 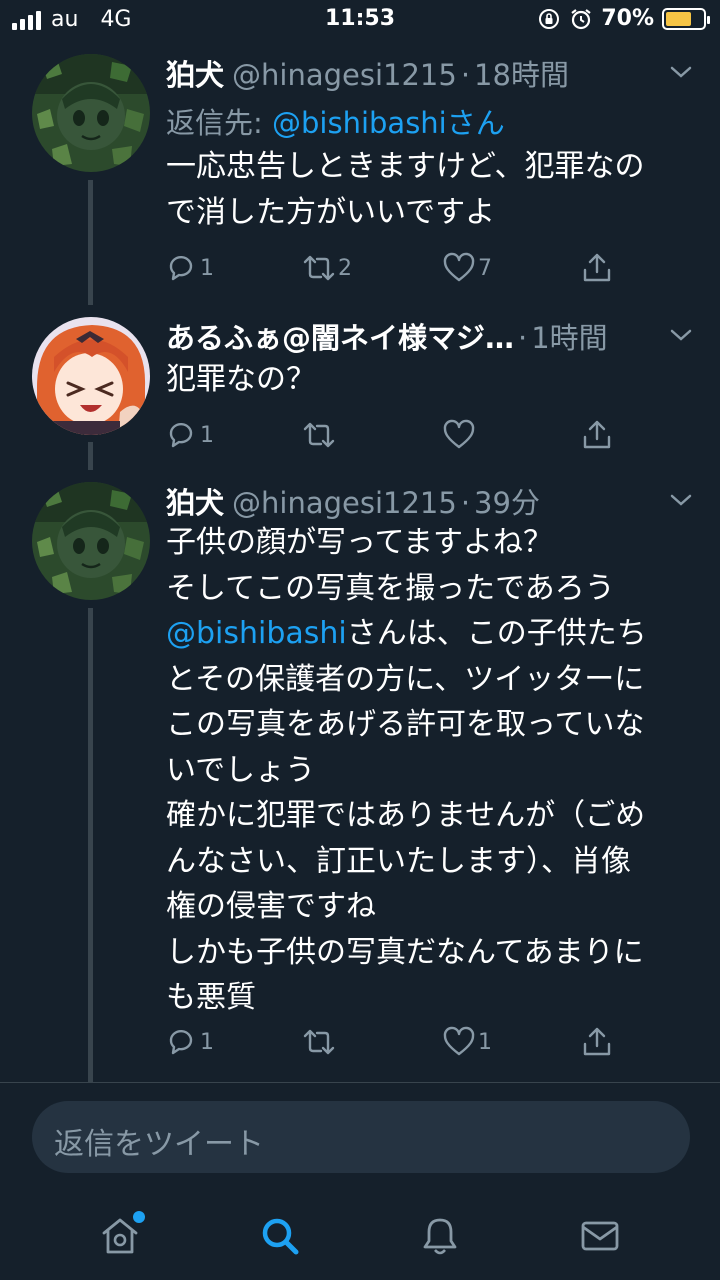 I want to click on tweet-text-line: この写真をあげる許可を取っていな, so click(x=405, y=724).